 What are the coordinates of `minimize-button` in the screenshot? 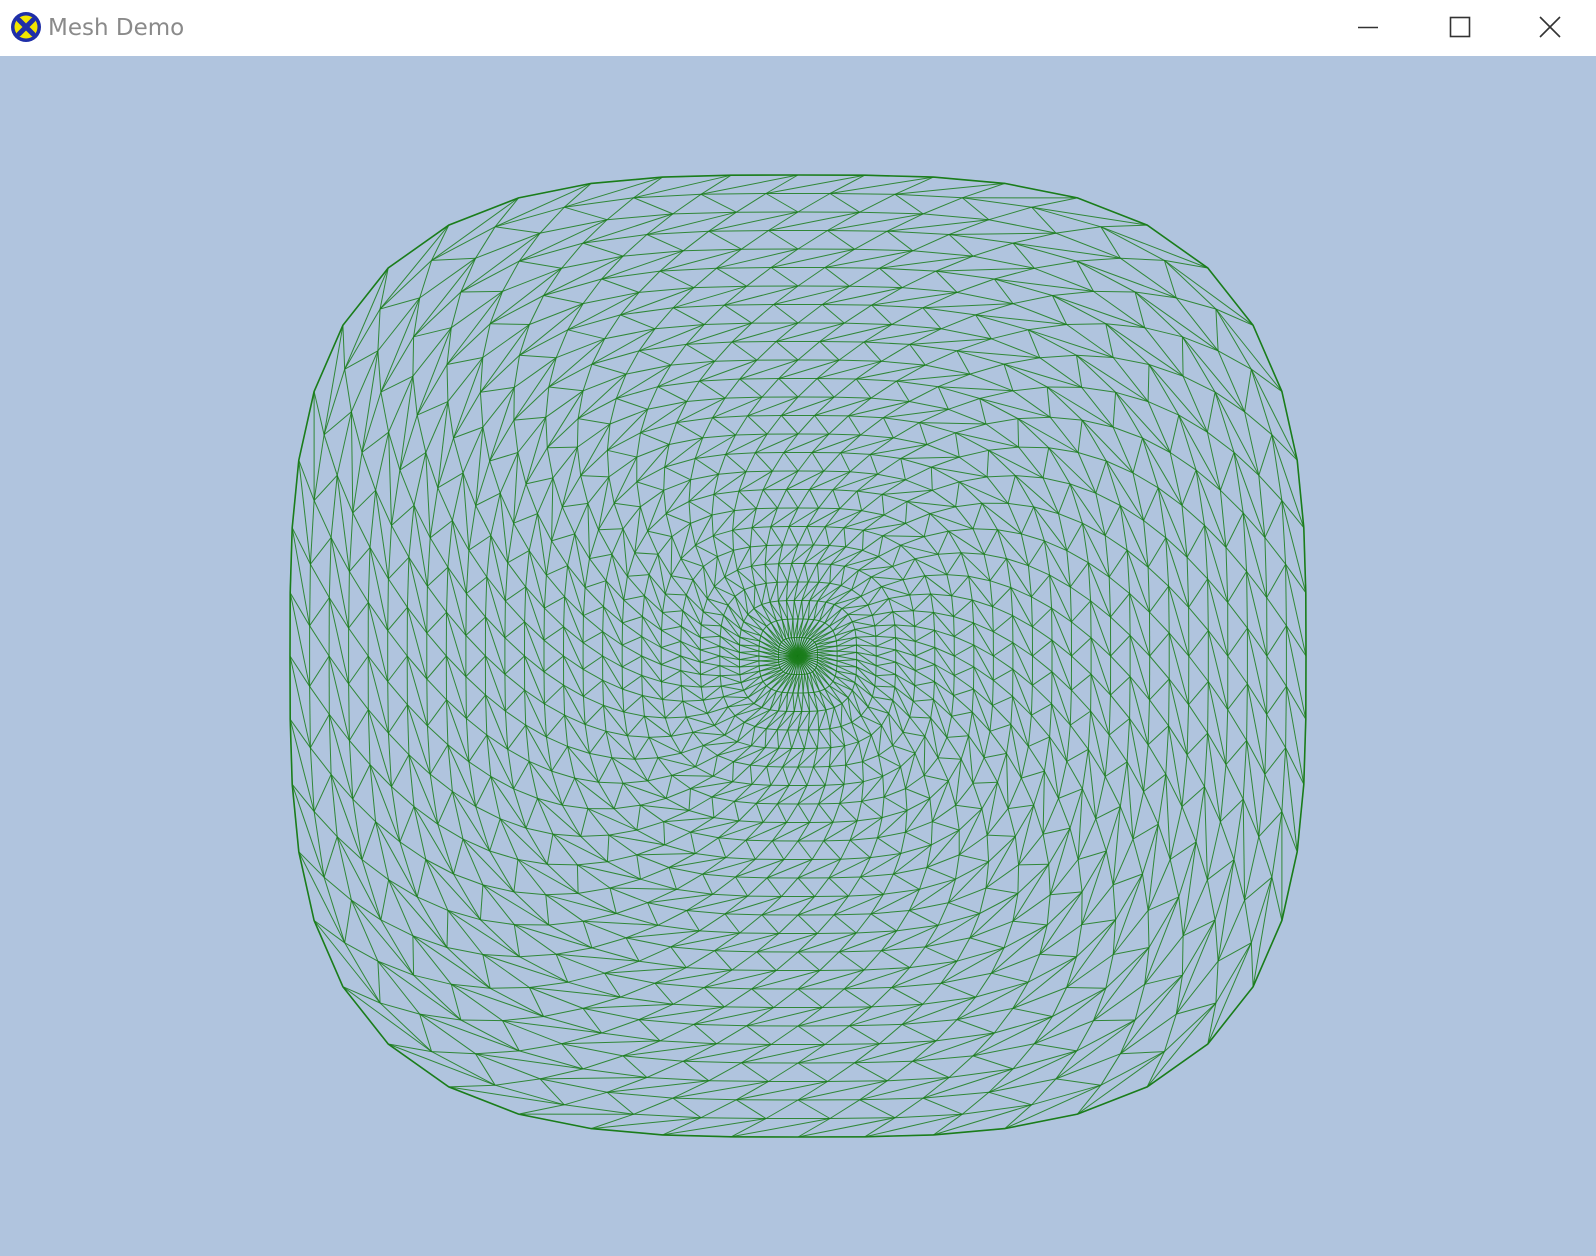 It's located at (1368, 28).